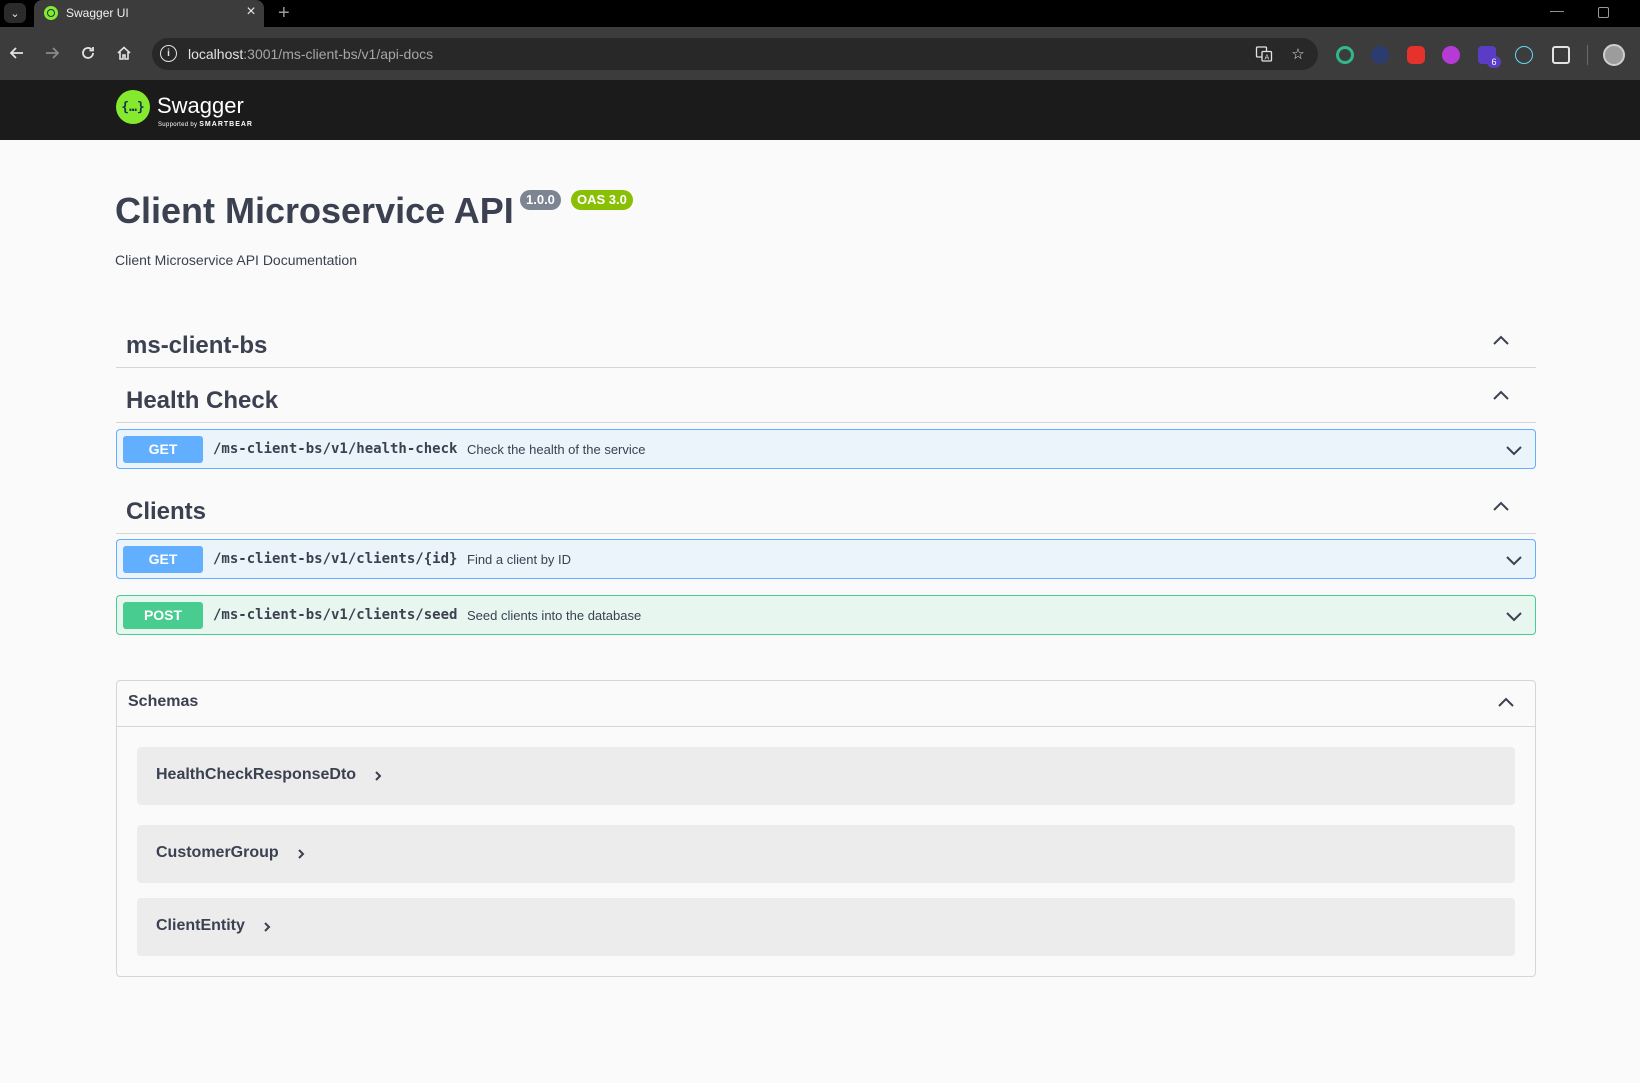 The height and width of the screenshot is (1083, 1640). What do you see at coordinates (163, 701) in the screenshot?
I see `schemas-title: Schemas` at bounding box center [163, 701].